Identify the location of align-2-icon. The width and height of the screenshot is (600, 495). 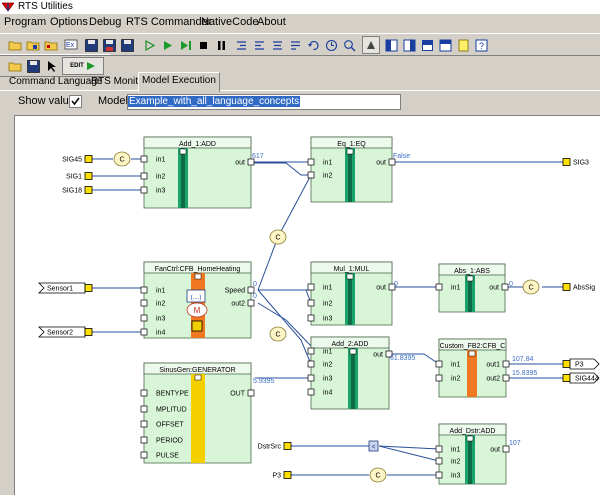
(295, 45).